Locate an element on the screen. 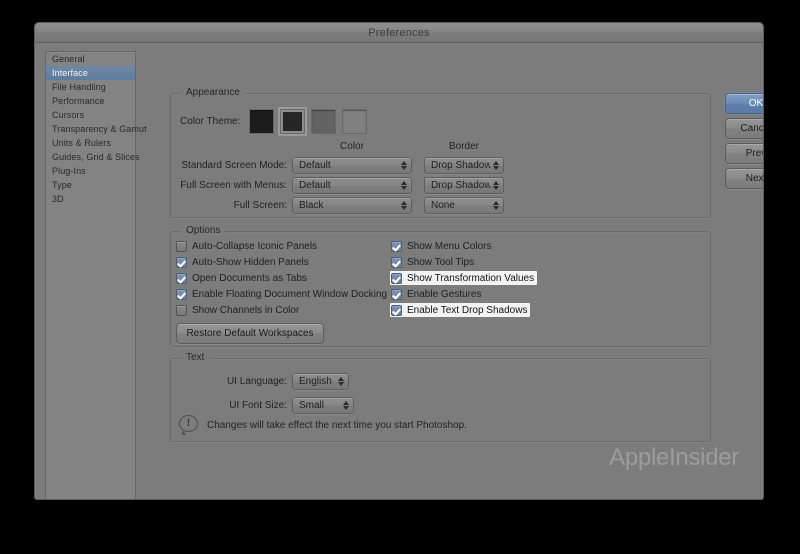  checkbox-show-transformation-values: Show Transformation Values is located at coordinates (464, 278).